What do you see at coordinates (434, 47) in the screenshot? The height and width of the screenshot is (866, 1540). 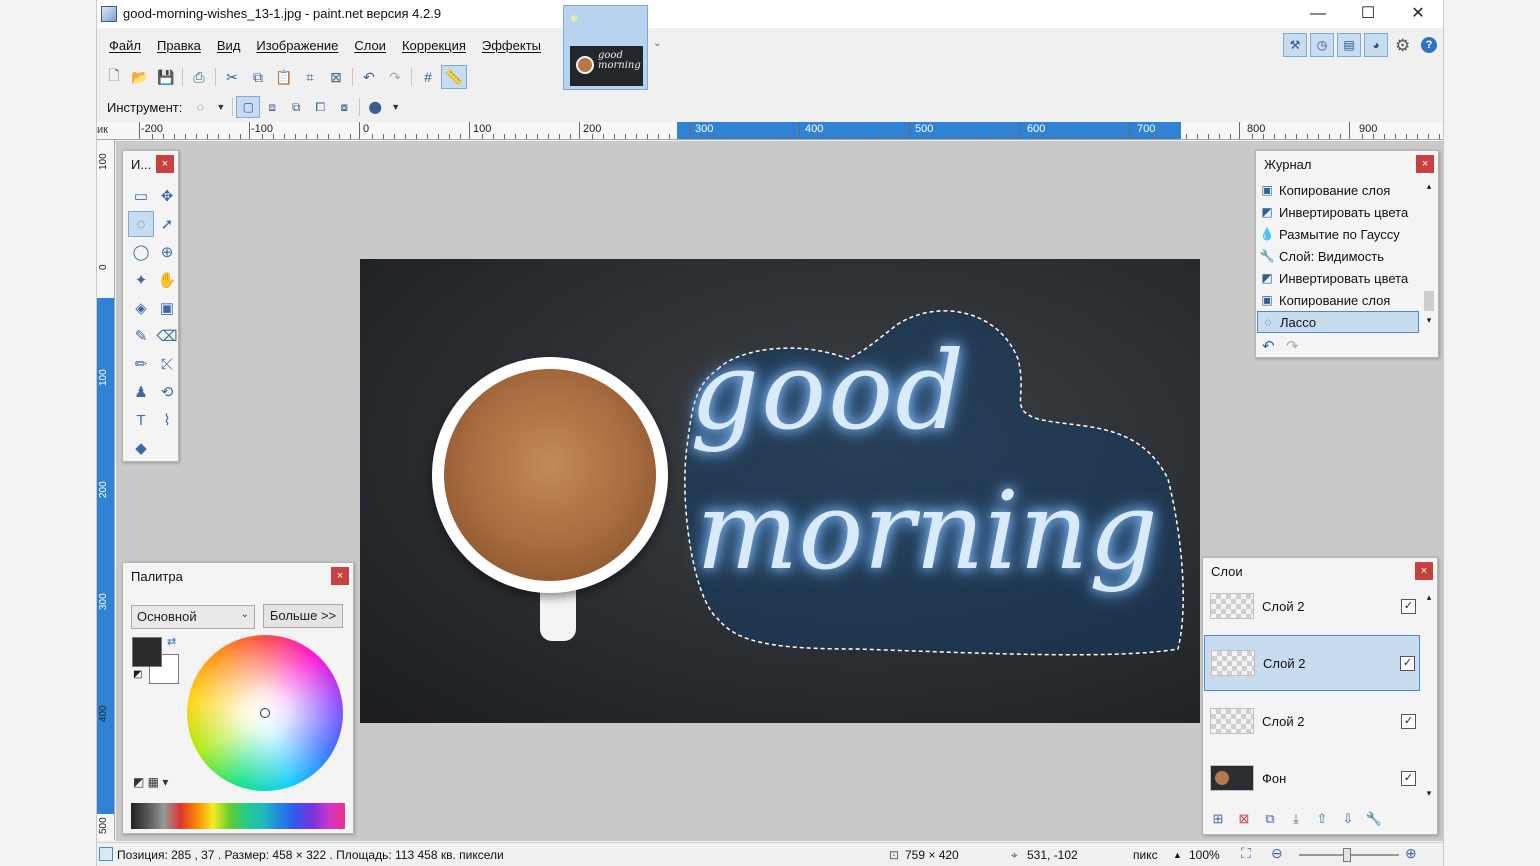 I see `menu-adjustments: Коррекция` at bounding box center [434, 47].